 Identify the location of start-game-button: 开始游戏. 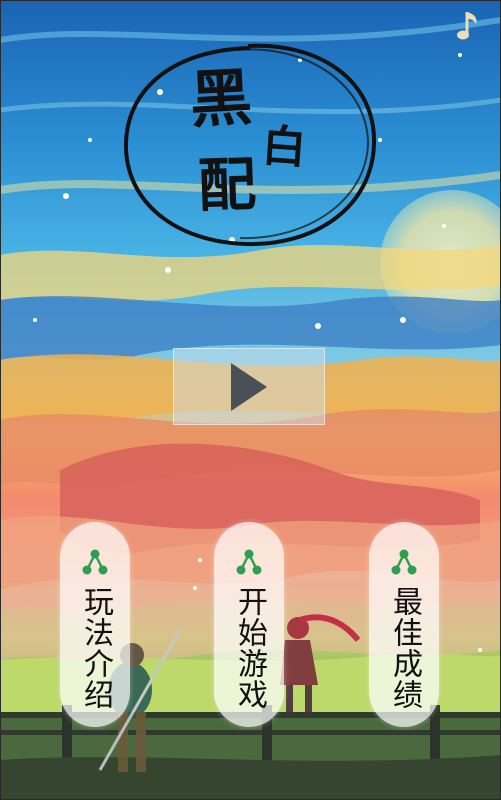
(249, 624).